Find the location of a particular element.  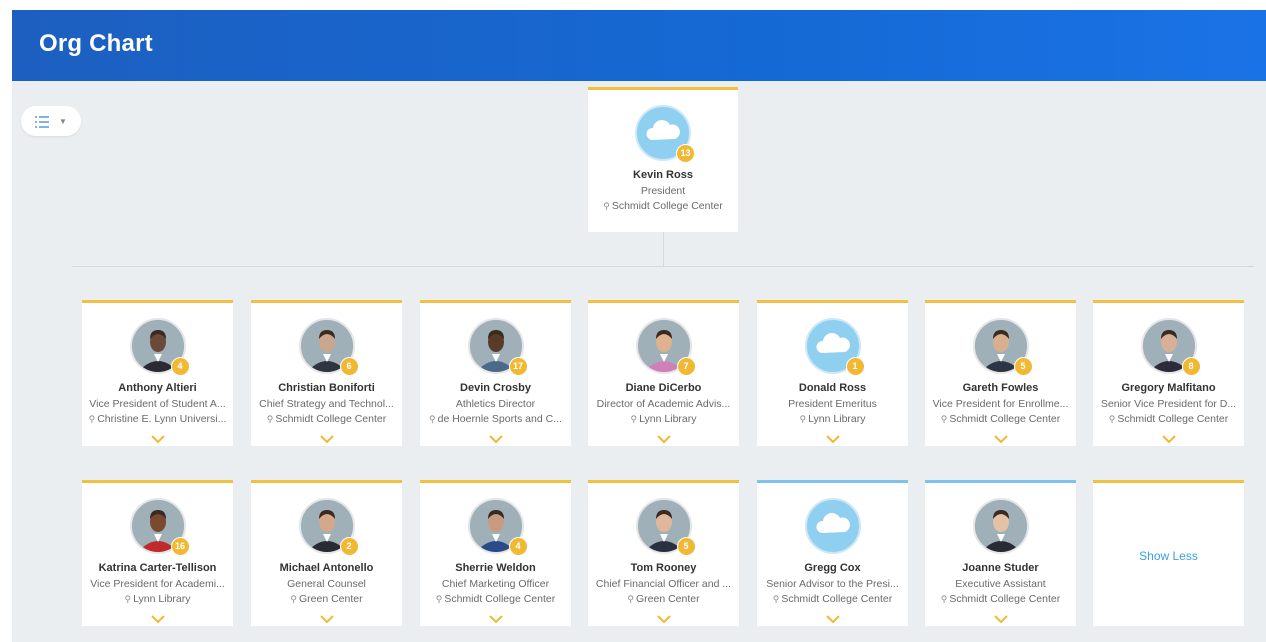

avatar: 7 is located at coordinates (665, 347).